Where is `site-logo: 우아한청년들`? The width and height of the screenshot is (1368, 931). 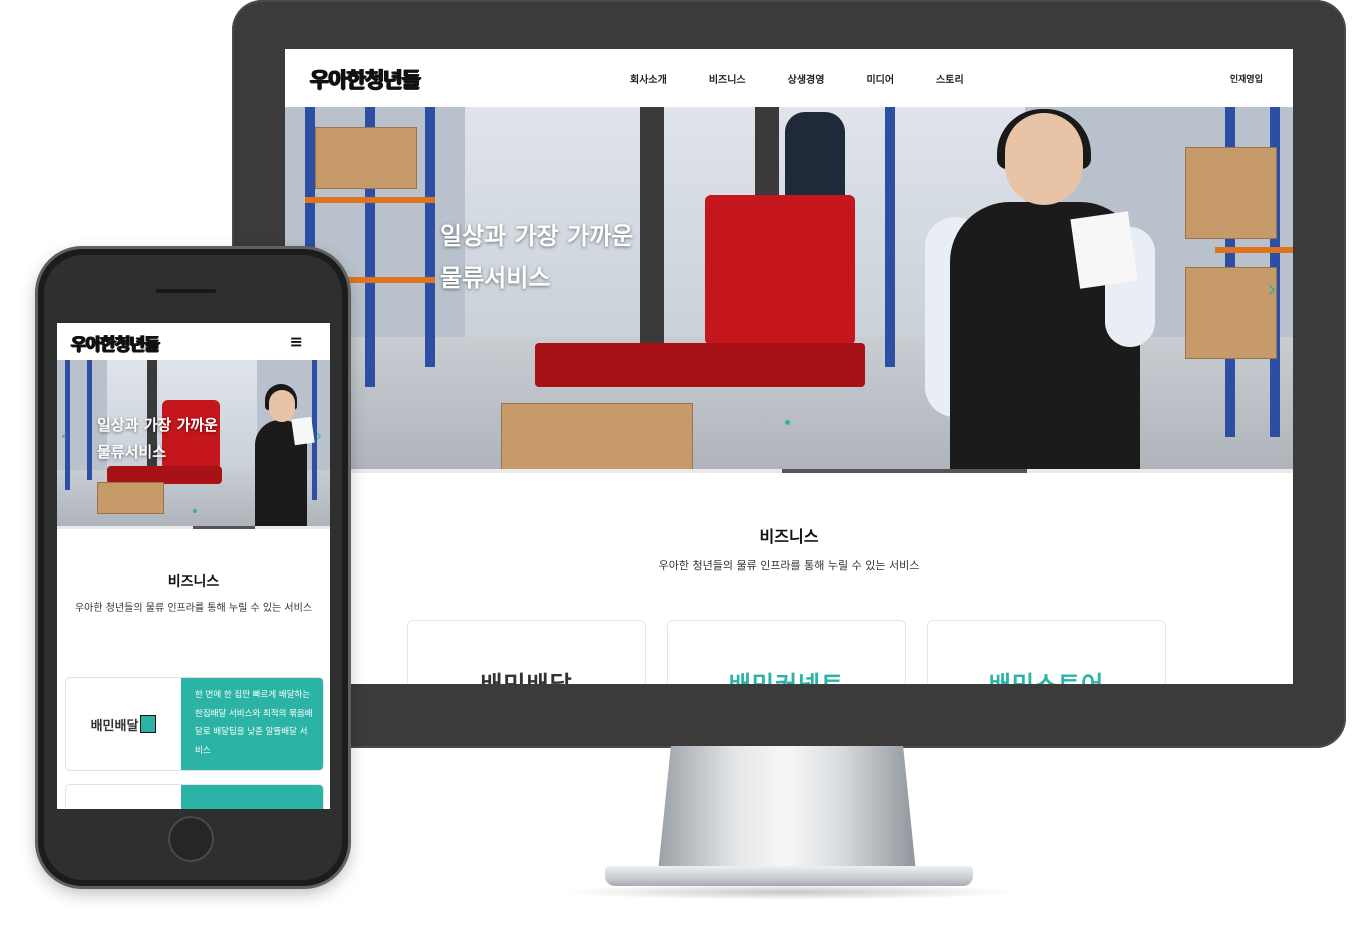 site-logo: 우아한청년들 is located at coordinates (365, 79).